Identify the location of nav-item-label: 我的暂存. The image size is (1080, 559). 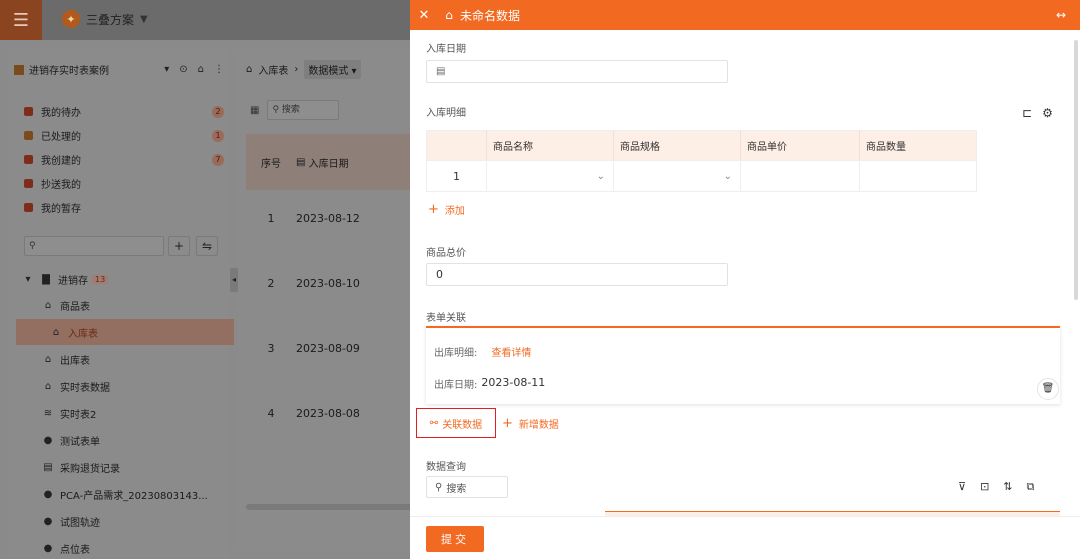
(61, 209).